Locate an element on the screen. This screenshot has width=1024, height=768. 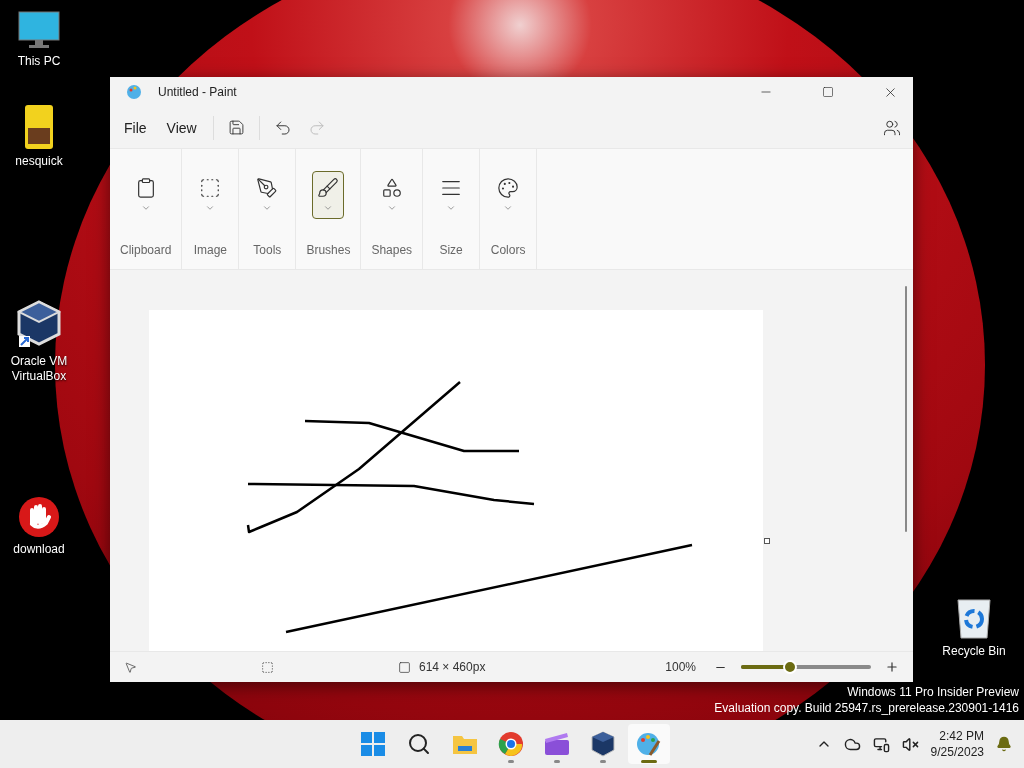
clapperboard-icon is located at coordinates (557, 744).